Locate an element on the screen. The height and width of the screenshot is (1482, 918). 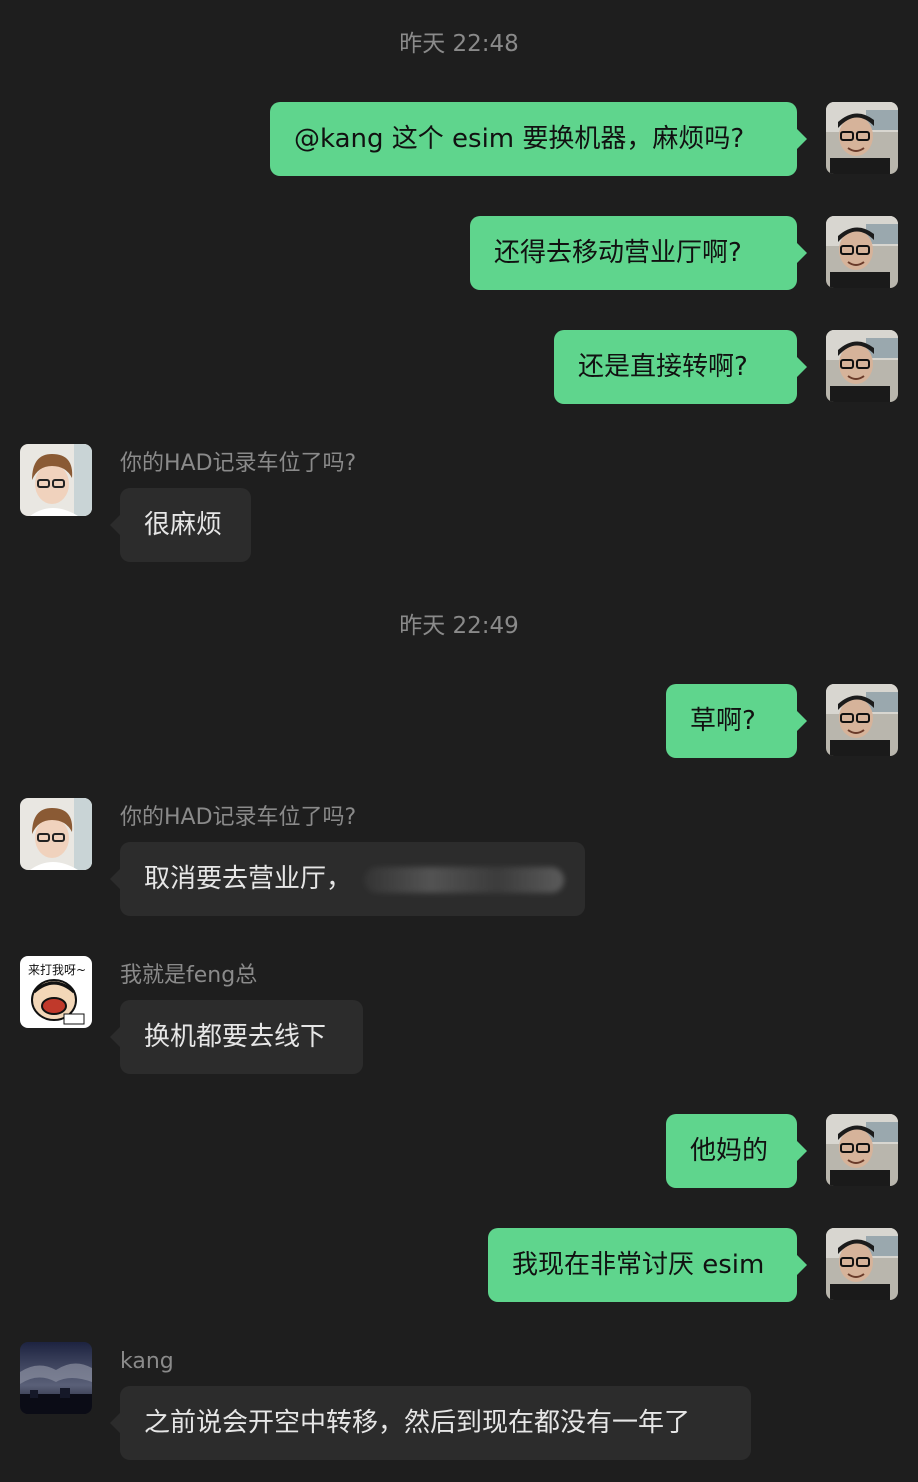
blurred-text-region is located at coordinates (464, 879).